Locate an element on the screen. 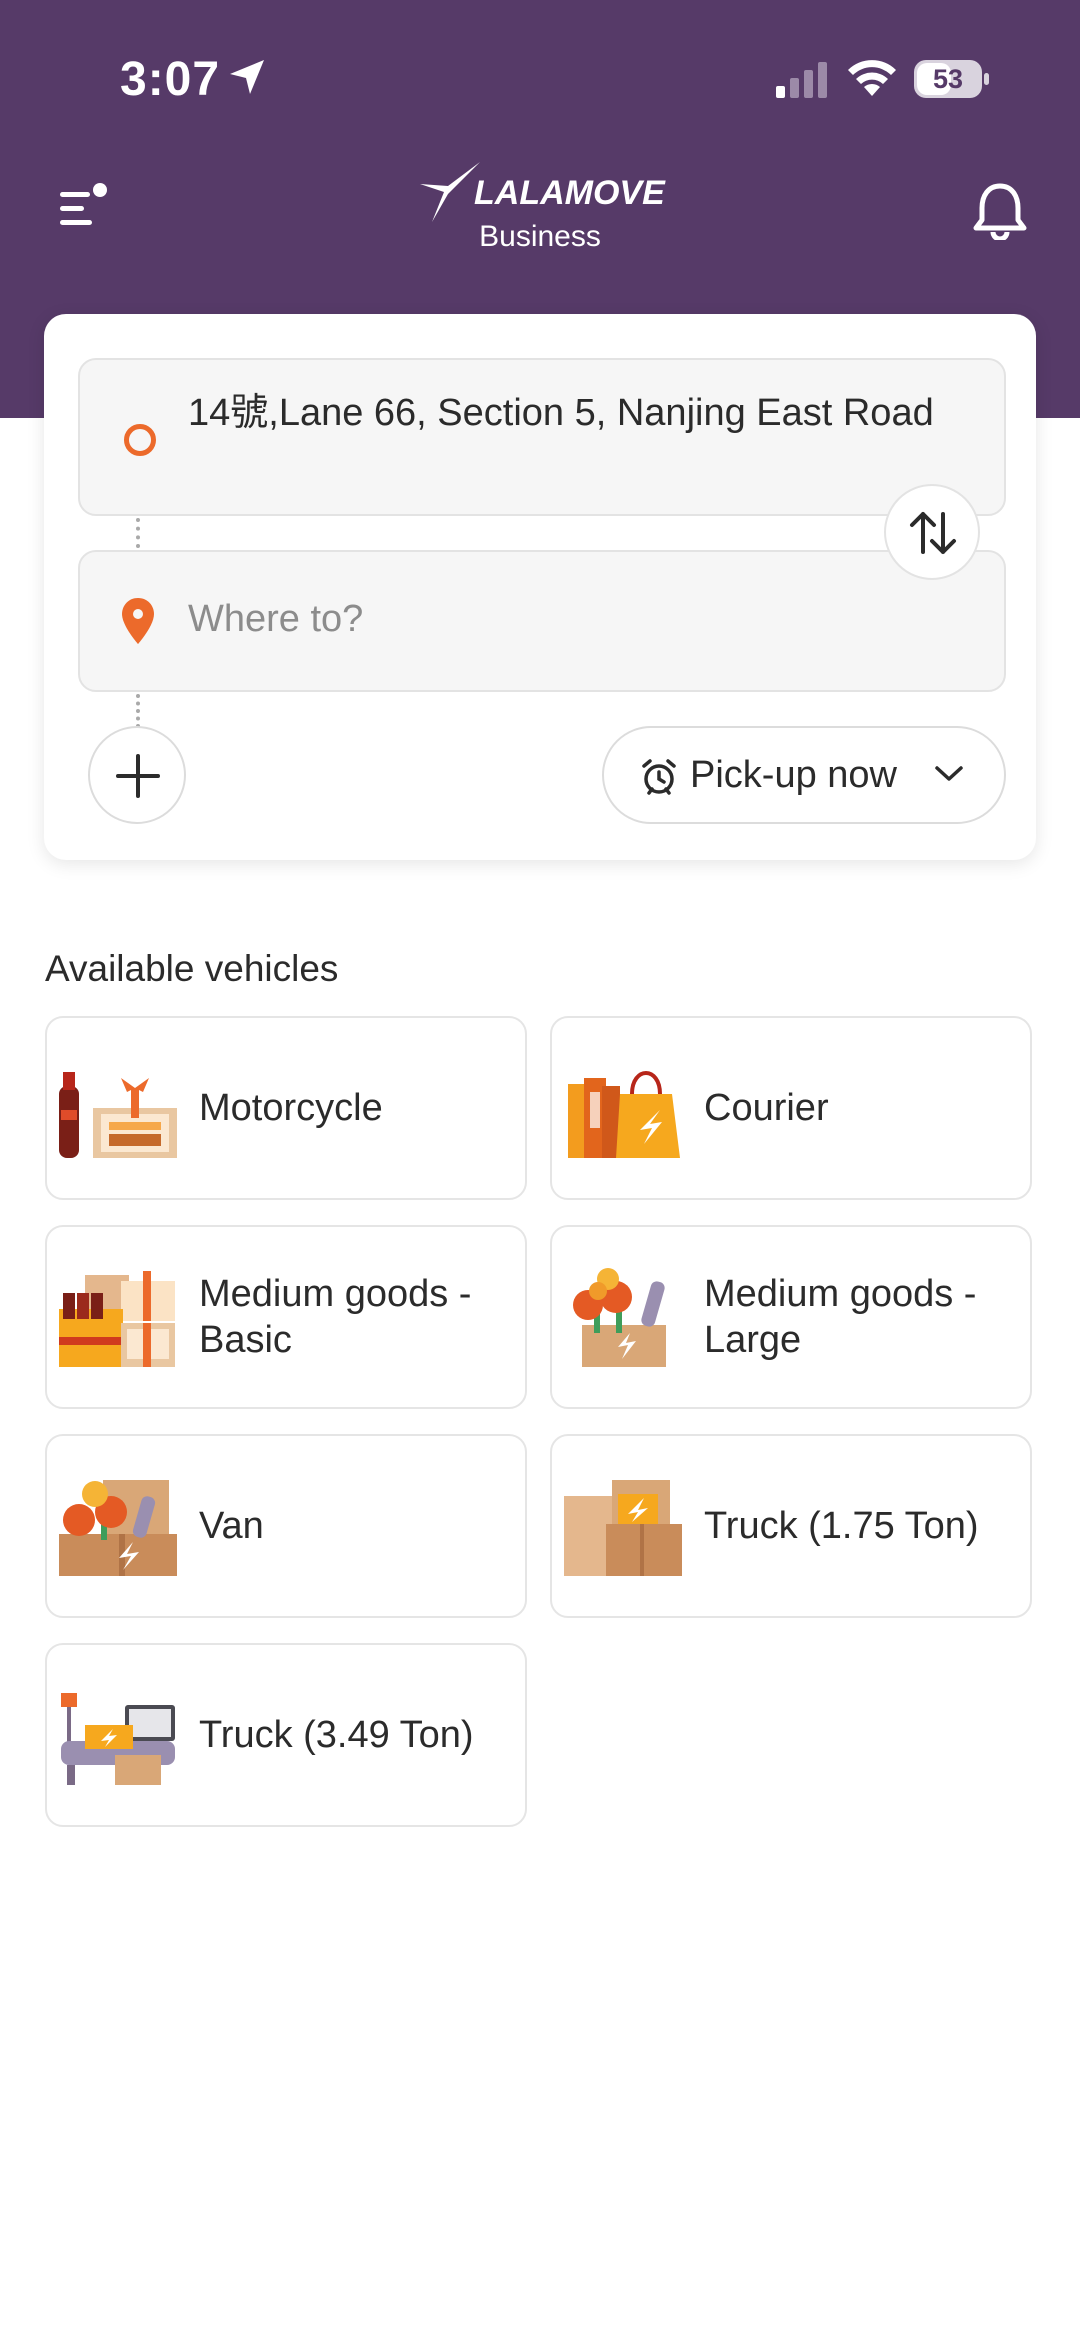 The height and width of the screenshot is (2341, 1080). vehicle-name: Motorcycle is located at coordinates (291, 1108).